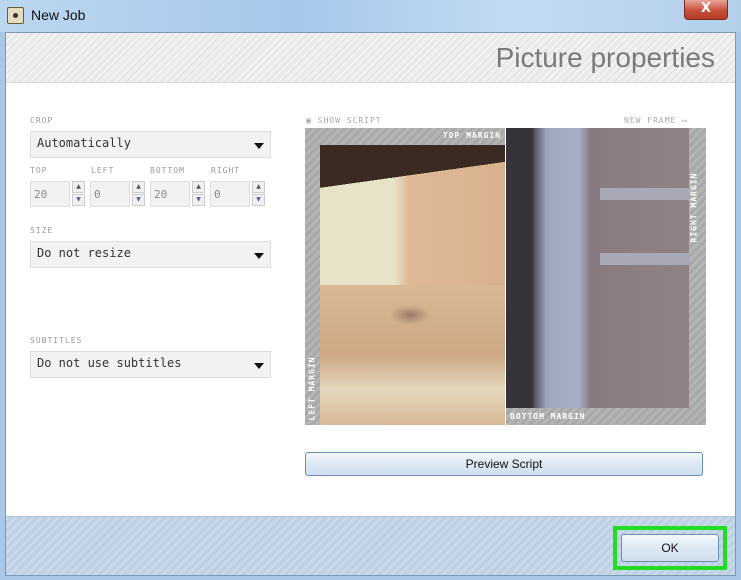 The height and width of the screenshot is (580, 741). What do you see at coordinates (706, 10) in the screenshot?
I see `close-button: X` at bounding box center [706, 10].